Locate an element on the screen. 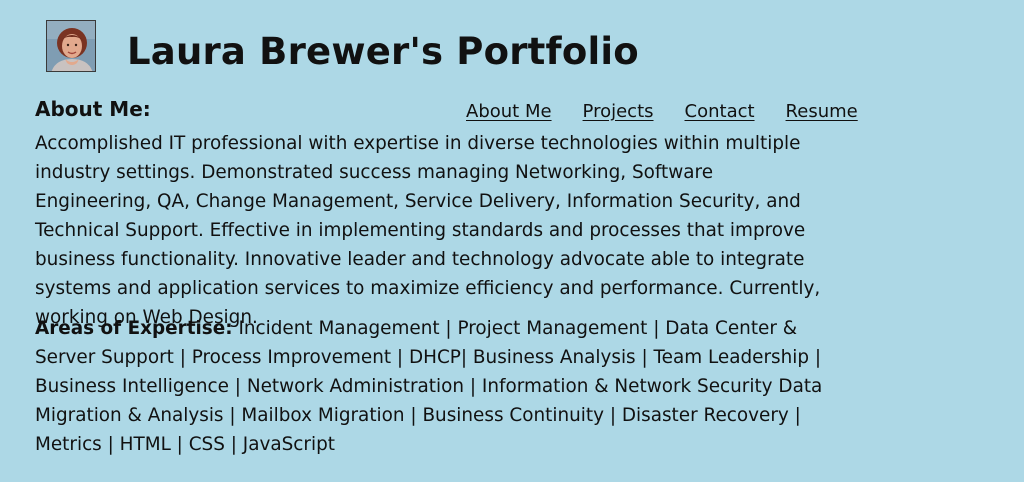  avatar-photo-icon is located at coordinates (71, 46).